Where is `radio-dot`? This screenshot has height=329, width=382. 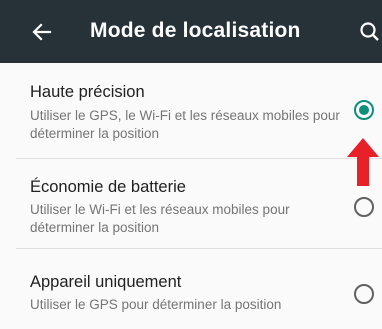
radio-dot is located at coordinates (364, 110).